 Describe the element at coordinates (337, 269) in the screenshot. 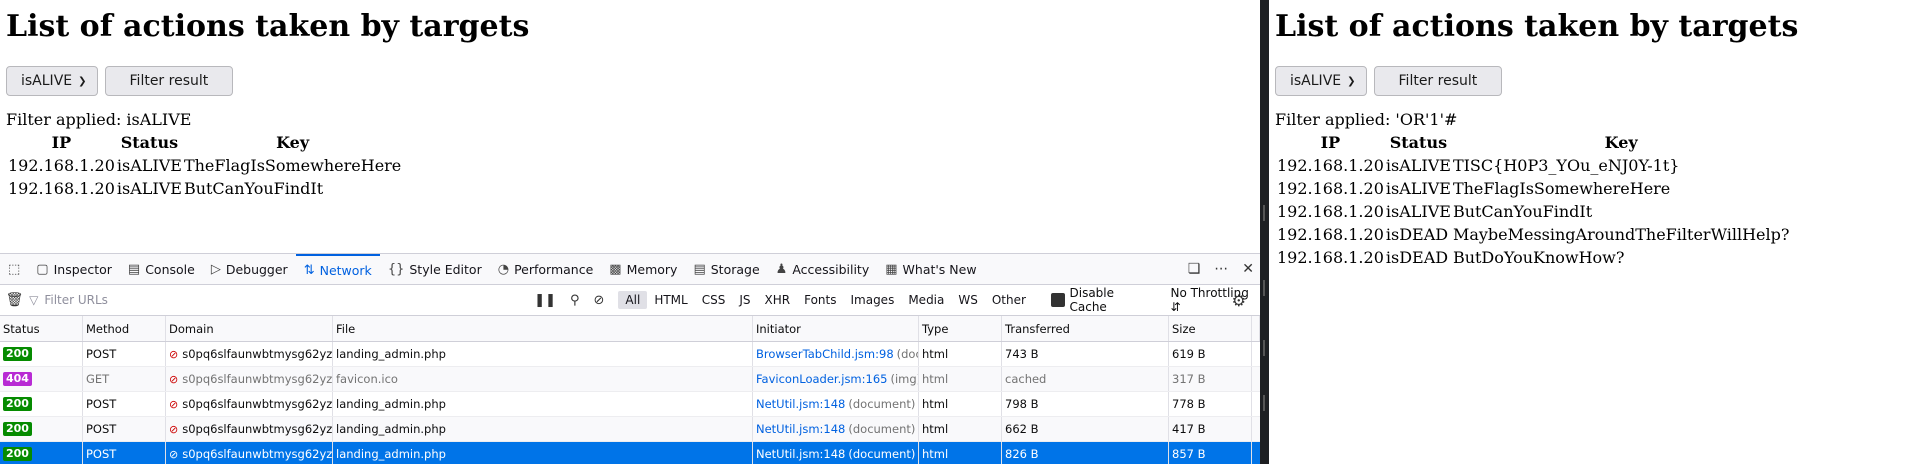

I see `tab-network: ⇅ Network` at that location.